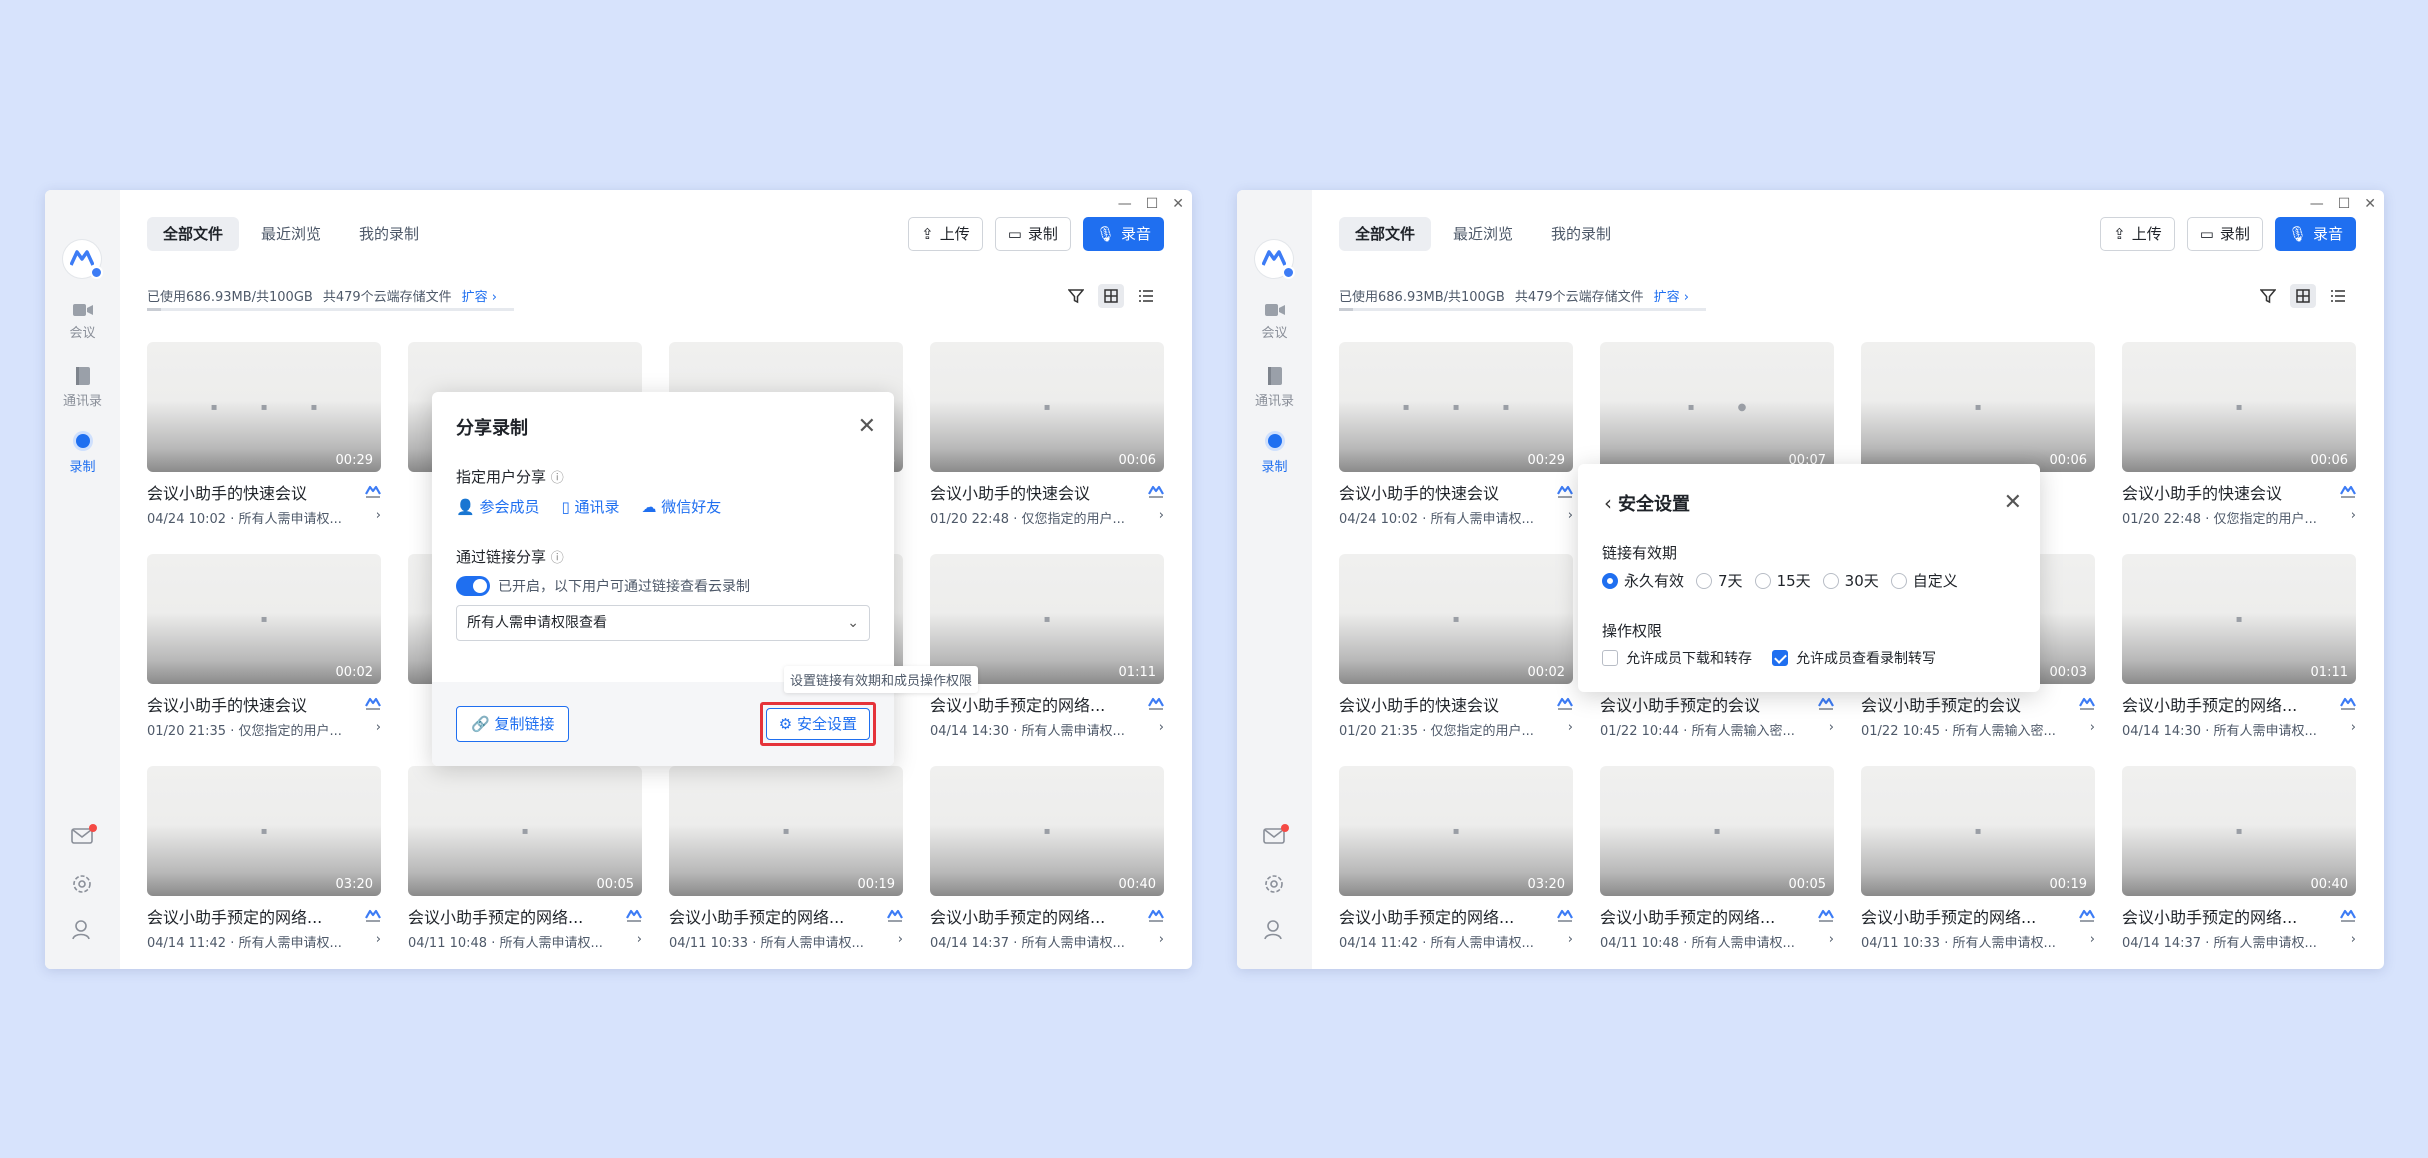 Image resolution: width=2428 pixels, height=1158 pixels. What do you see at coordinates (817, 724) in the screenshot?
I see `security-settings-button: ⚙ 安全设置` at bounding box center [817, 724].